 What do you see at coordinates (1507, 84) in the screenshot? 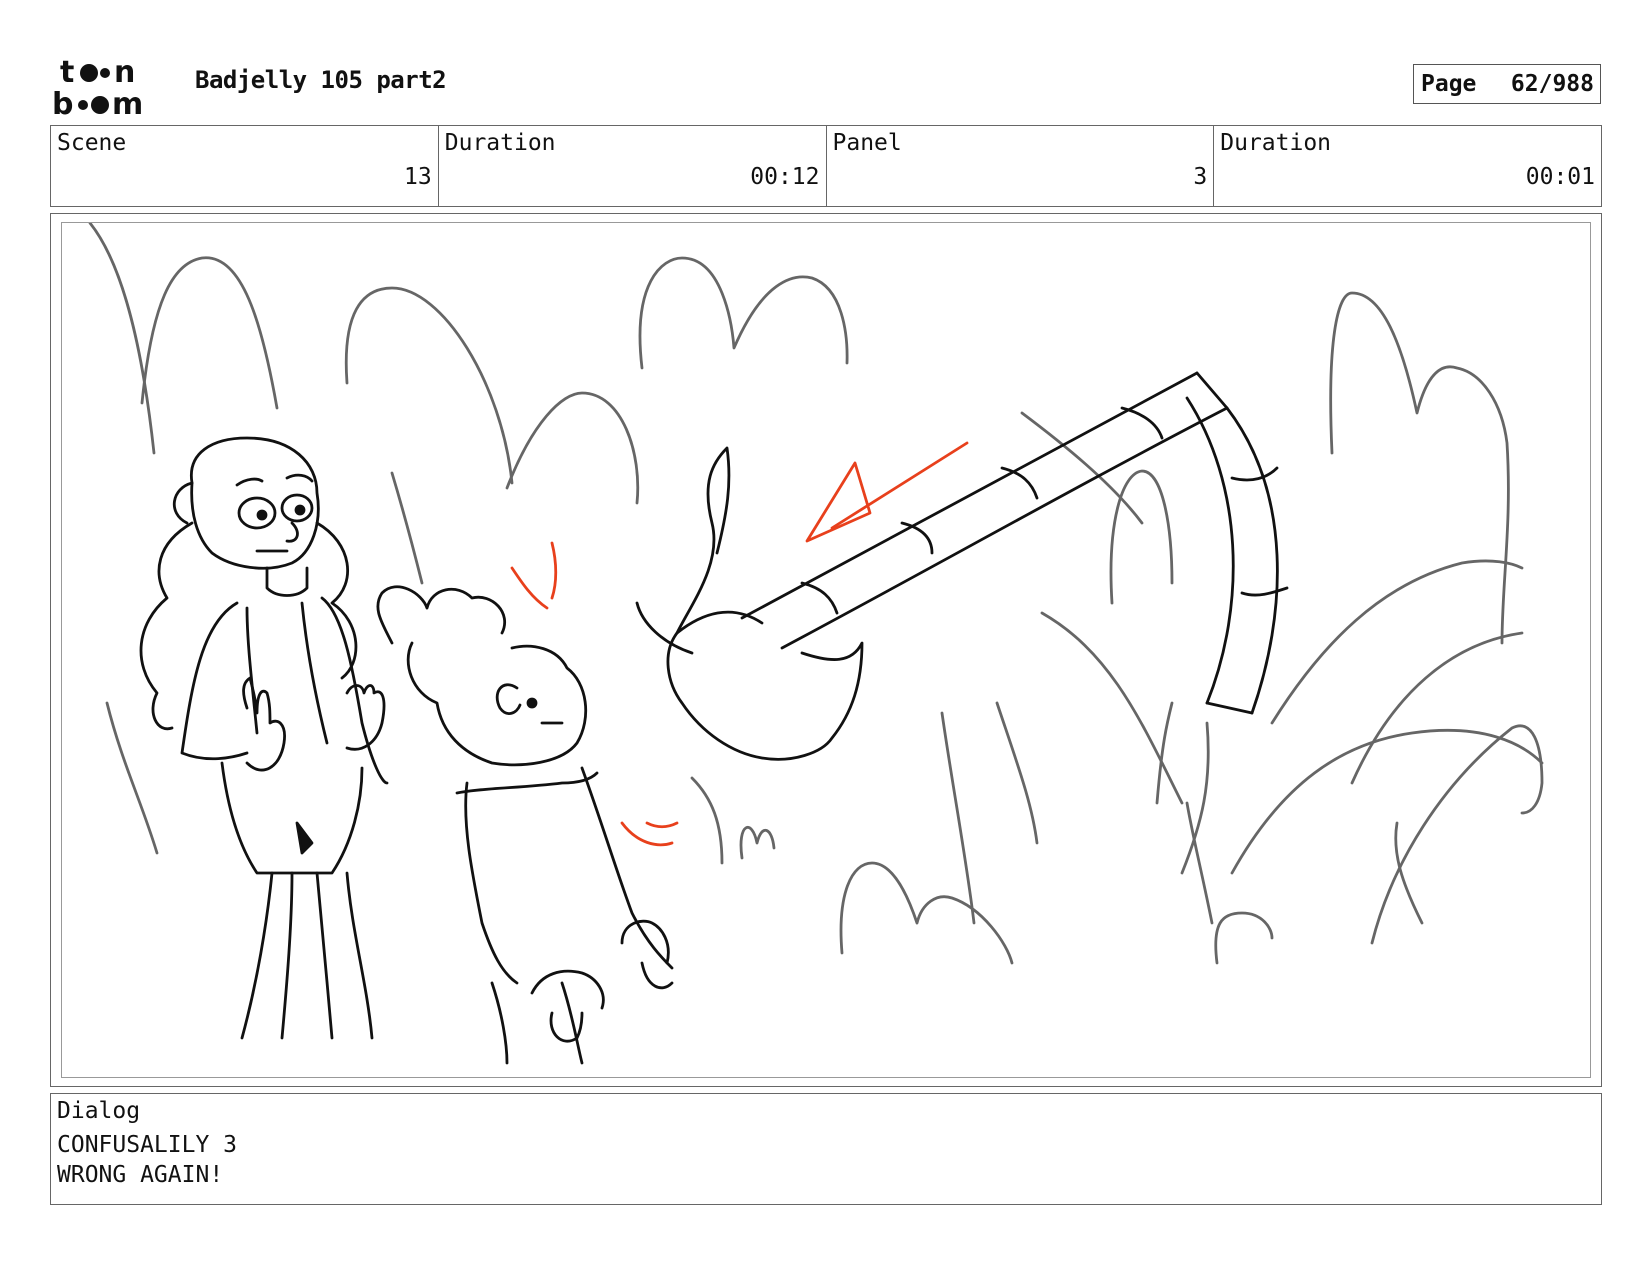
I see `page-indicator: Page 62/988` at bounding box center [1507, 84].